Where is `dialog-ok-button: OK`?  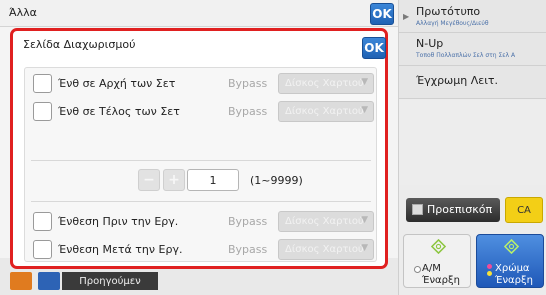
dialog-ok-button: OK is located at coordinates (374, 48).